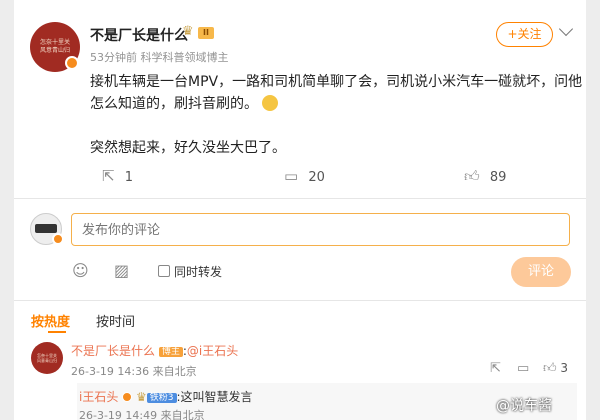 The image size is (600, 420). I want to click on emoji-picker-icon: ☺, so click(80, 270).